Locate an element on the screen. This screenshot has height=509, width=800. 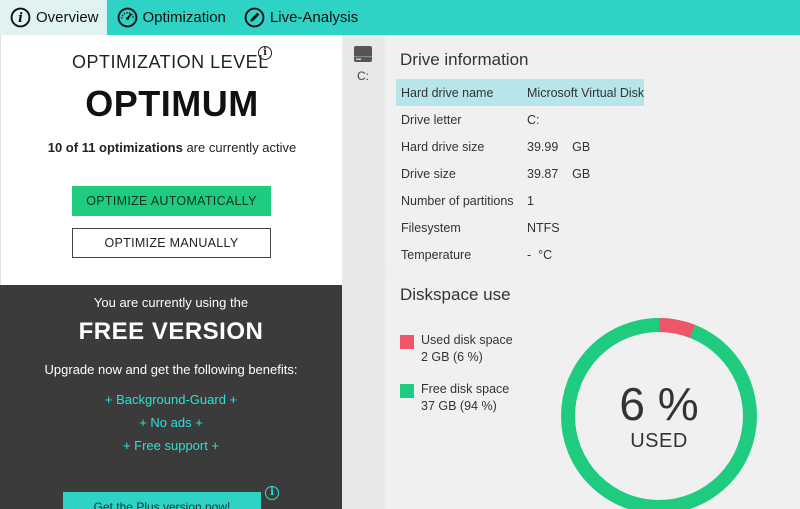
get-plus-version-button: Get the Plus version now! is located at coordinates (162, 500).